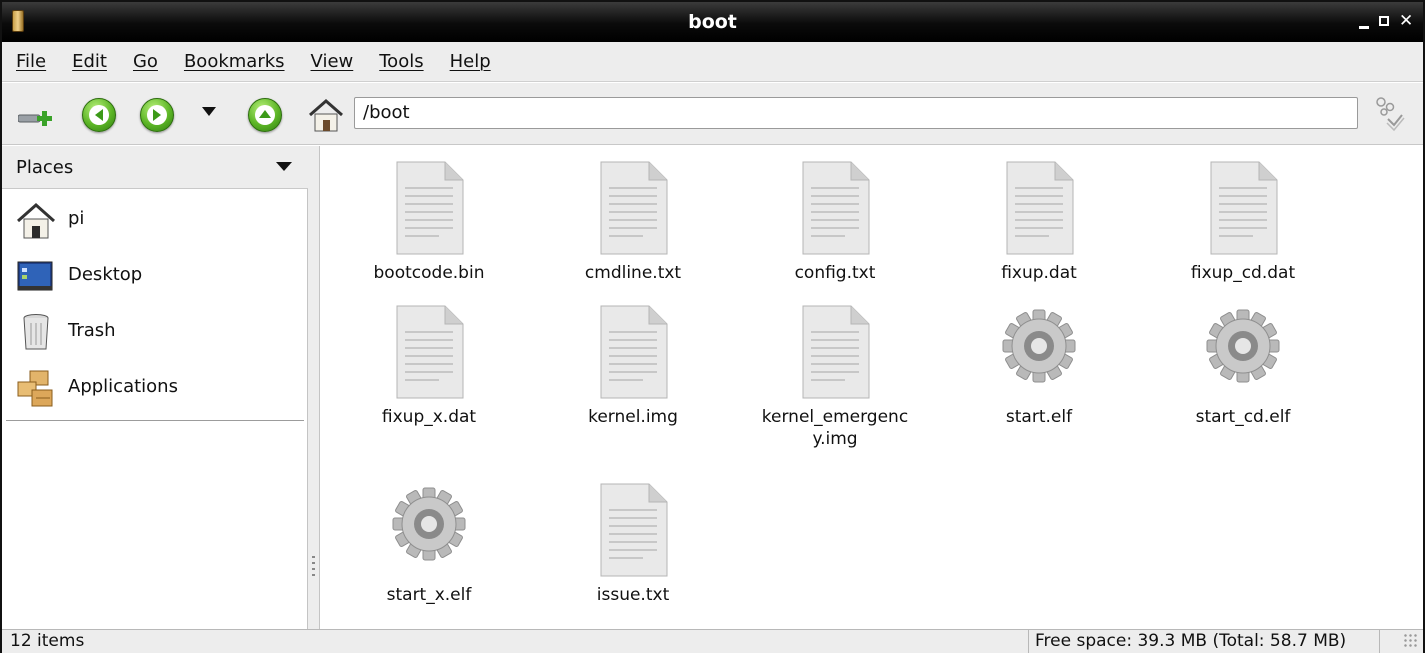 The image size is (1425, 653). What do you see at coordinates (89, 61) in the screenshot?
I see `menu-edit: Edit` at bounding box center [89, 61].